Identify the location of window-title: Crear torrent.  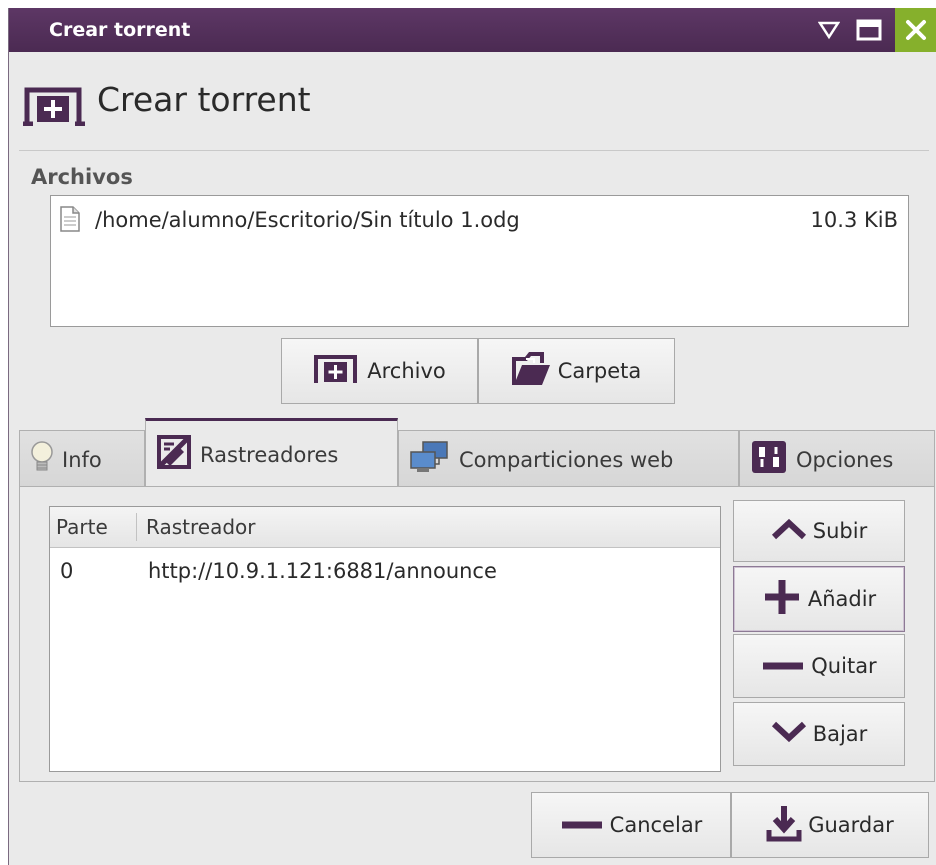
(120, 30).